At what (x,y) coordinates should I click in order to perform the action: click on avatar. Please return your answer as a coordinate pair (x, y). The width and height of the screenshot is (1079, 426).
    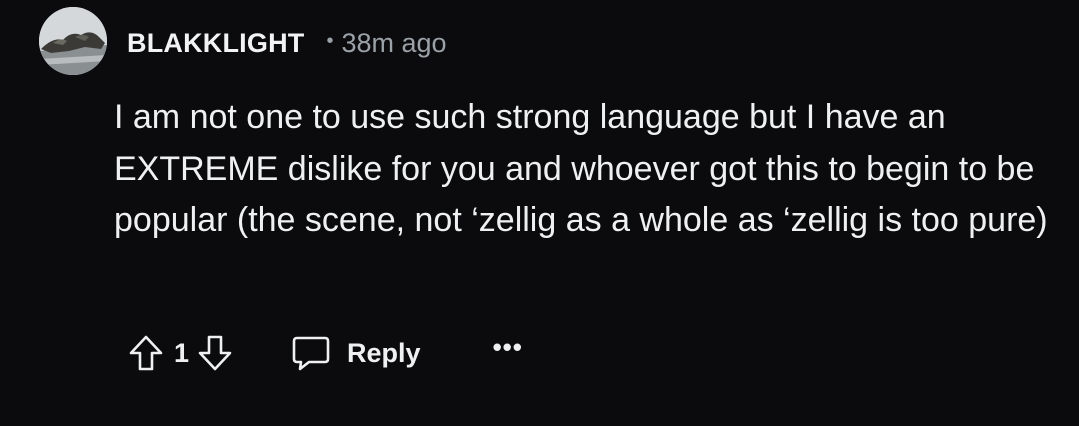
    Looking at the image, I should click on (73, 41).